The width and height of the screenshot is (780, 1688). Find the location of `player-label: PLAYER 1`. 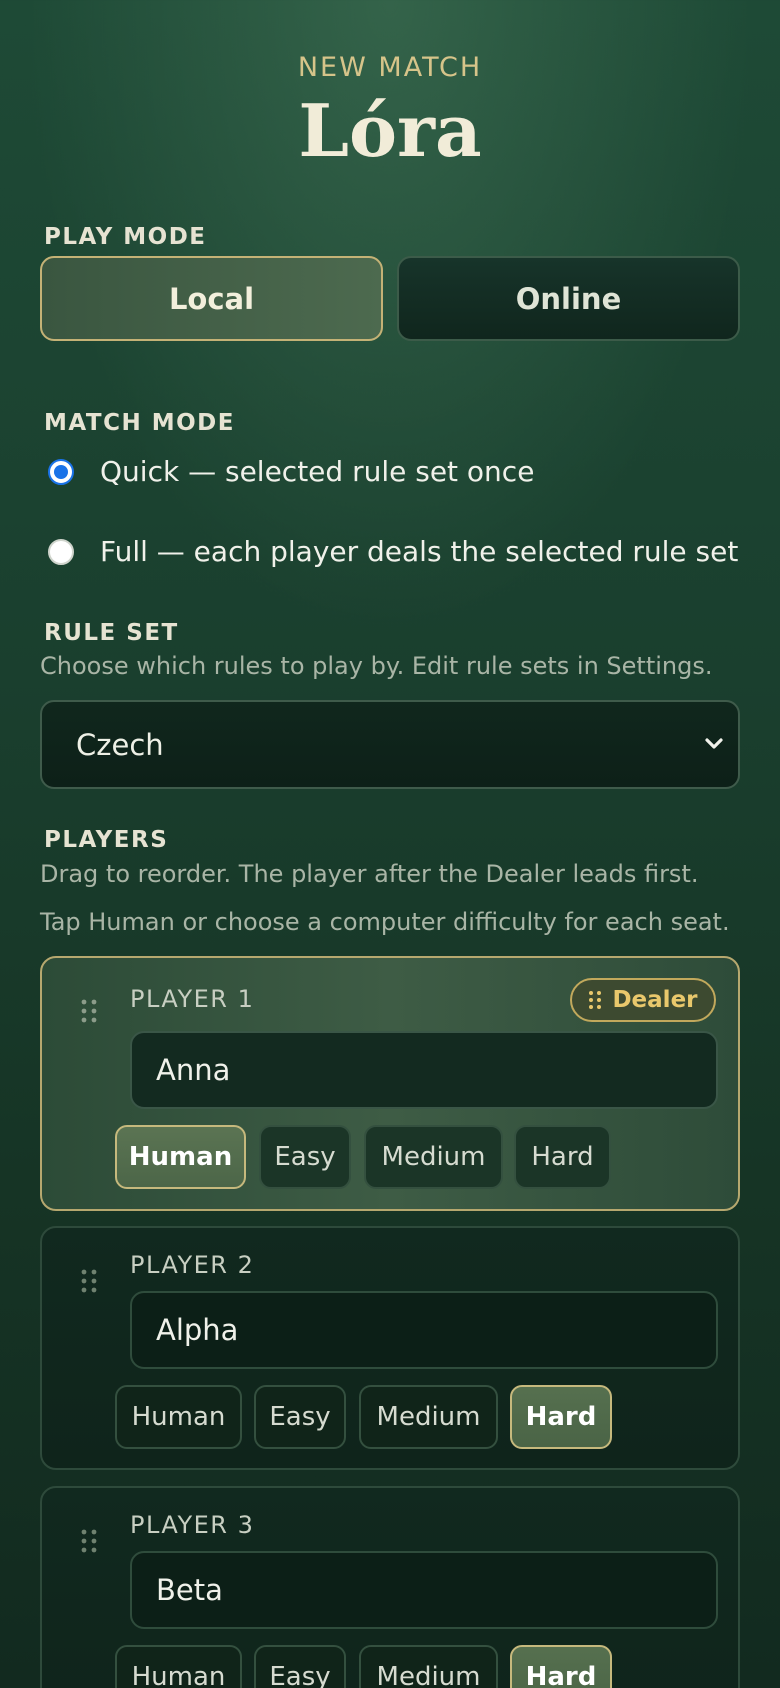

player-label: PLAYER 1 is located at coordinates (192, 999).